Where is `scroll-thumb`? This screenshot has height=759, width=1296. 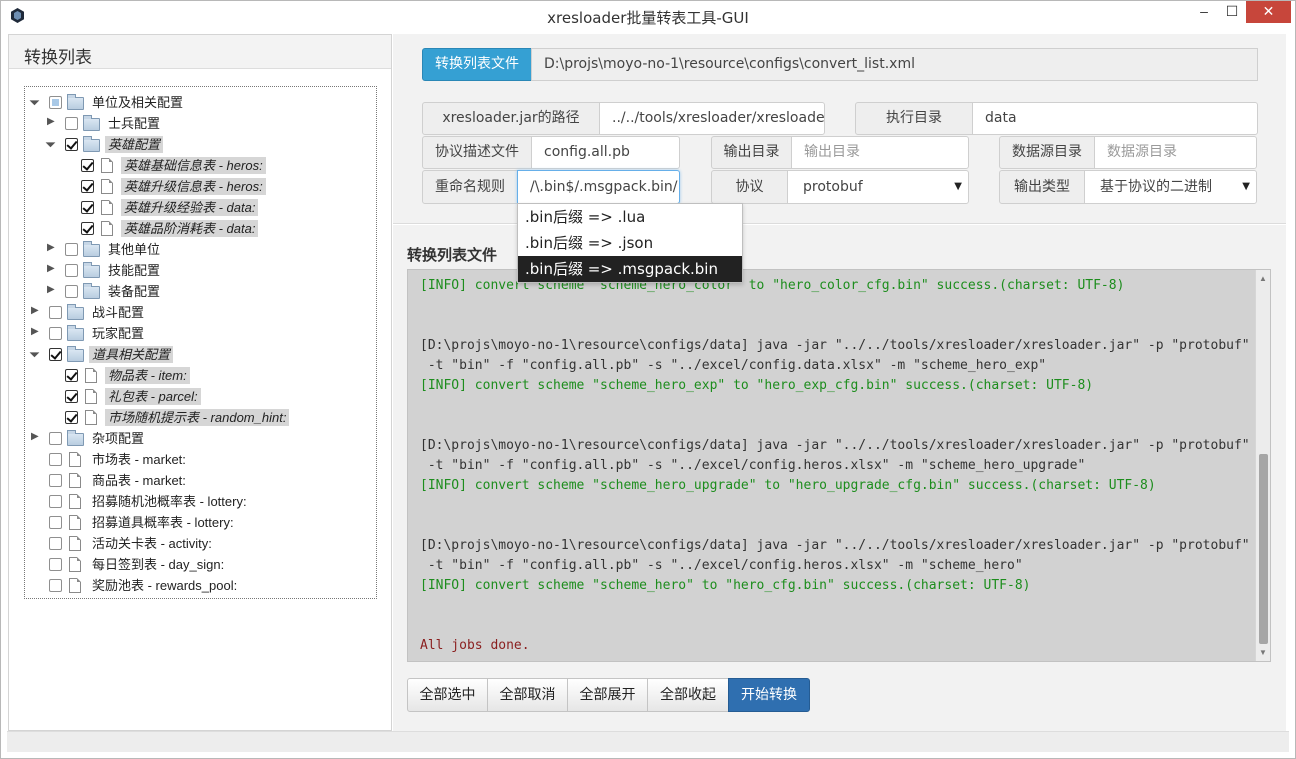 scroll-thumb is located at coordinates (1263, 549).